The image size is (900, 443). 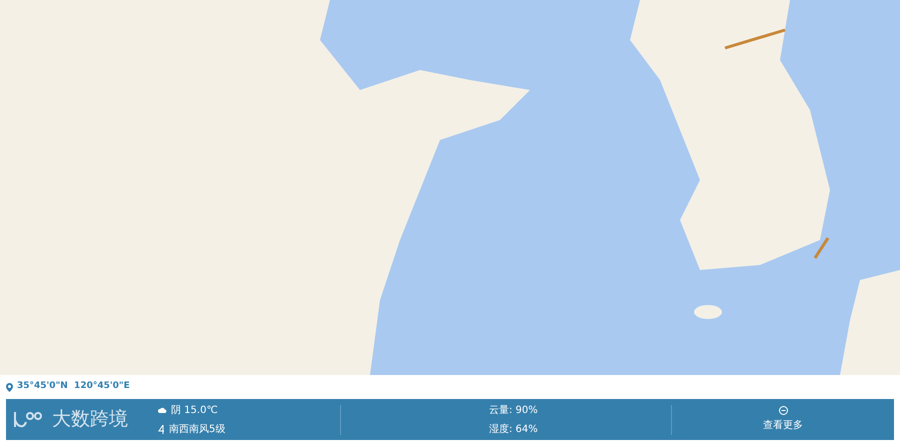 I want to click on location-pin-icon, so click(x=9, y=387).